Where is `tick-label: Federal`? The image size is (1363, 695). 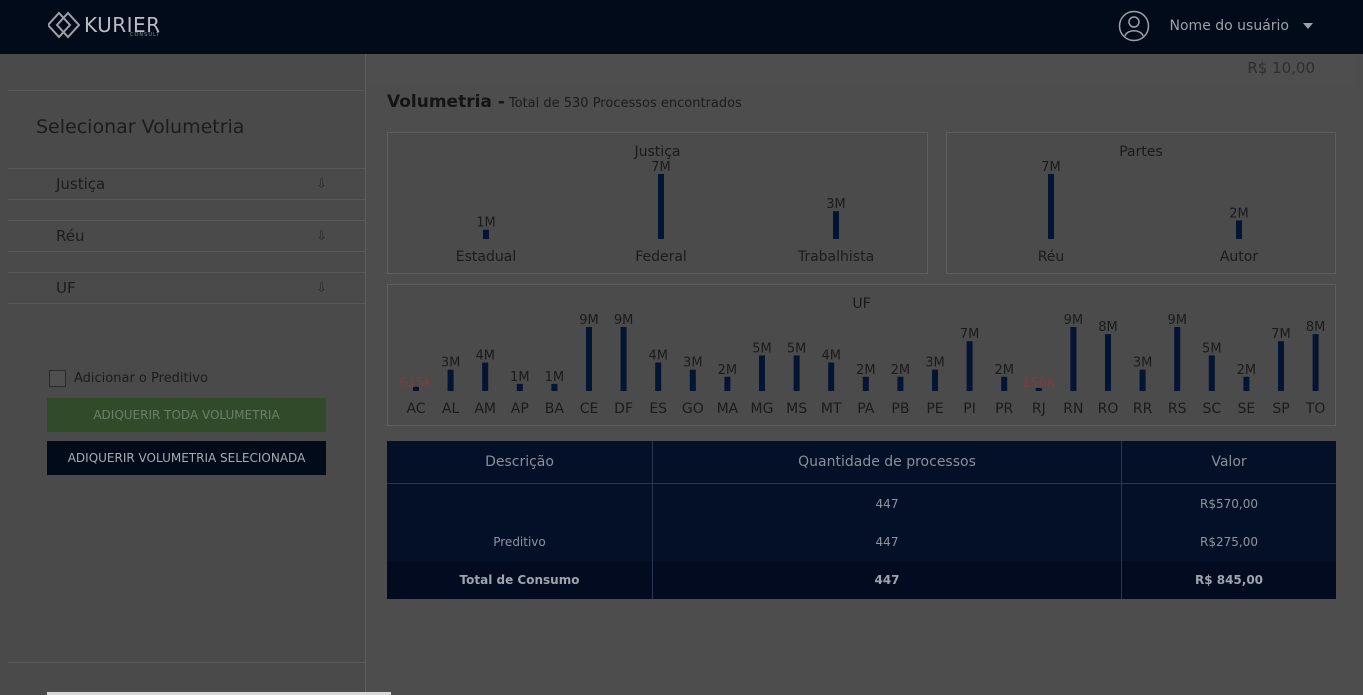 tick-label: Federal is located at coordinates (661, 257).